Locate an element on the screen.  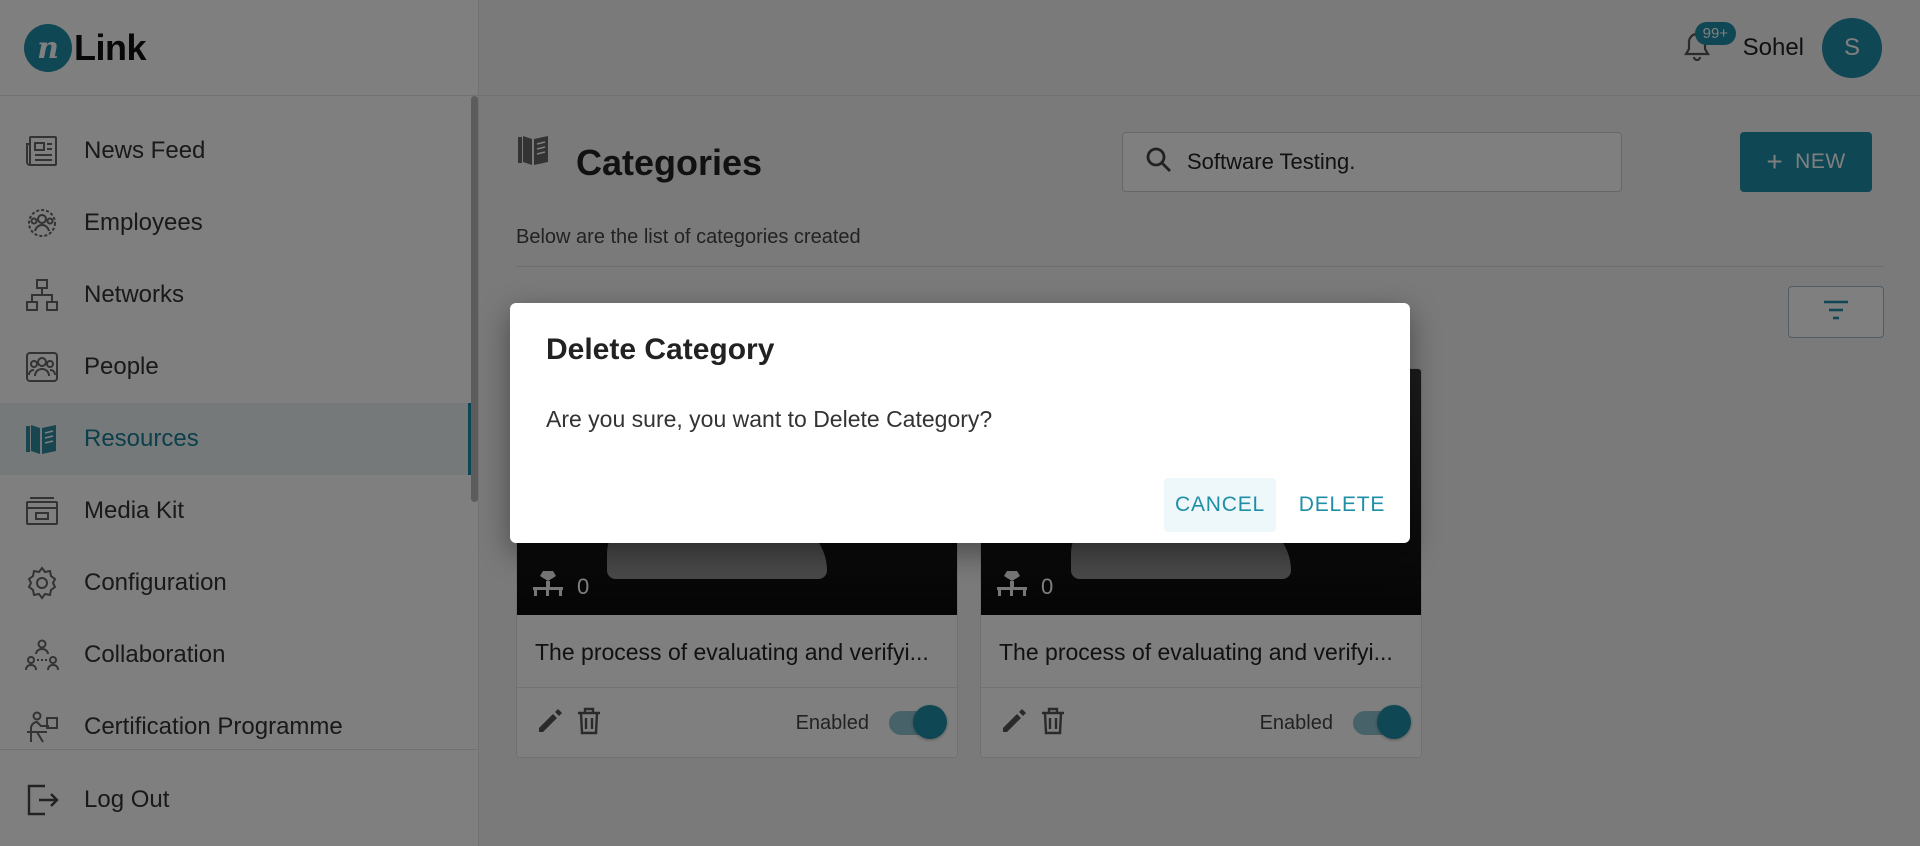
cancel-button: CANCEL is located at coordinates (1220, 505).